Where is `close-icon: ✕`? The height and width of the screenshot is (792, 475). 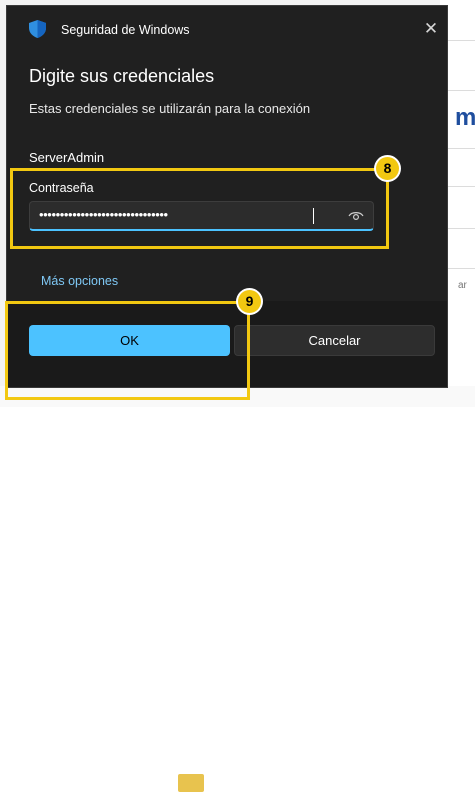
close-icon: ✕ is located at coordinates (431, 29).